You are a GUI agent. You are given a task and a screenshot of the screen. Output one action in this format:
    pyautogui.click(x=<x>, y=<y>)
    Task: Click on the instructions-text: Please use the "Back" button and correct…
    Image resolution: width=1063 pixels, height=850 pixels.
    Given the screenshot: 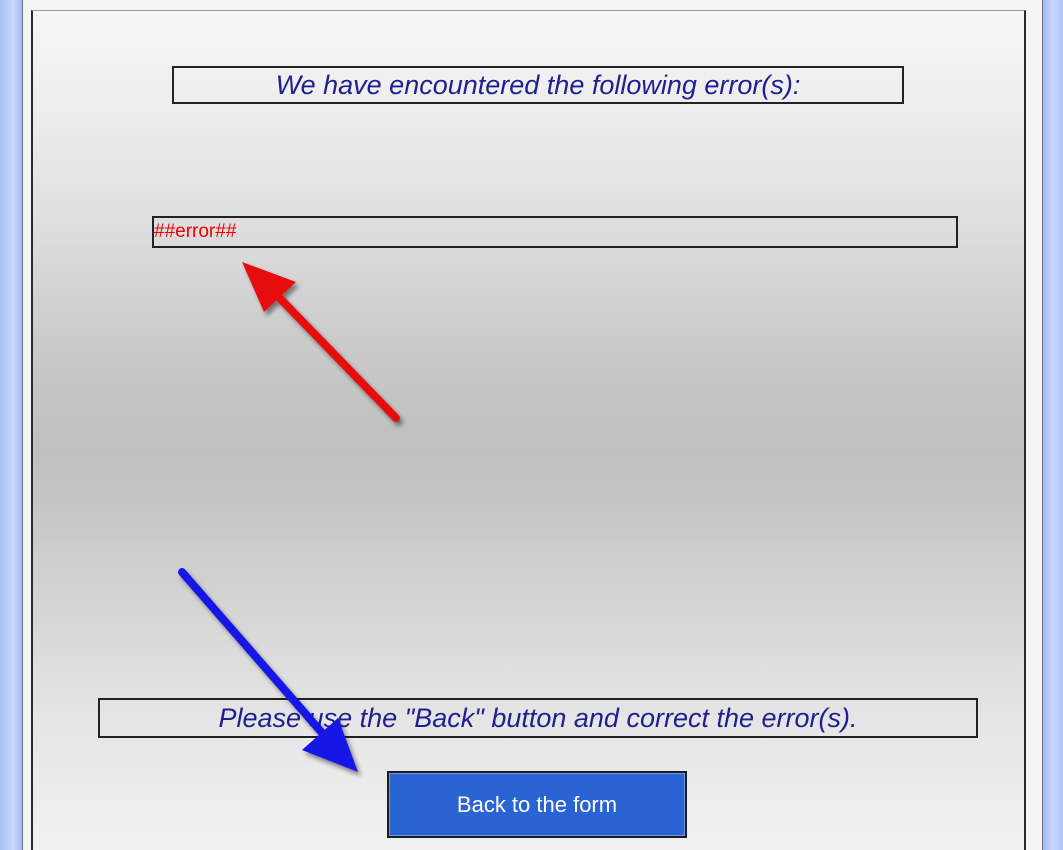 What is the action you would take?
    pyautogui.click(x=538, y=718)
    